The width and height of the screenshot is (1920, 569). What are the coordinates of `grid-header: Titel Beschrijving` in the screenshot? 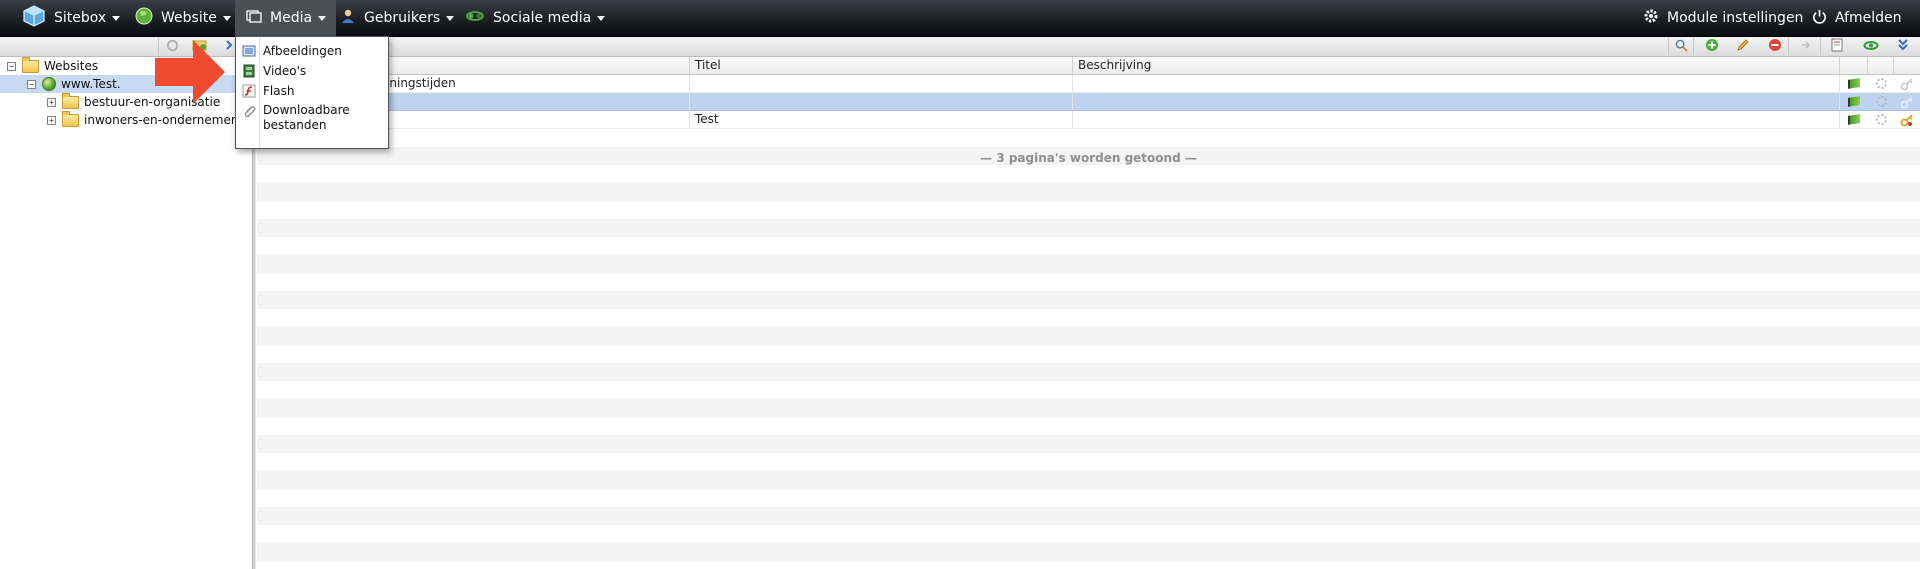 It's located at (1088, 66).